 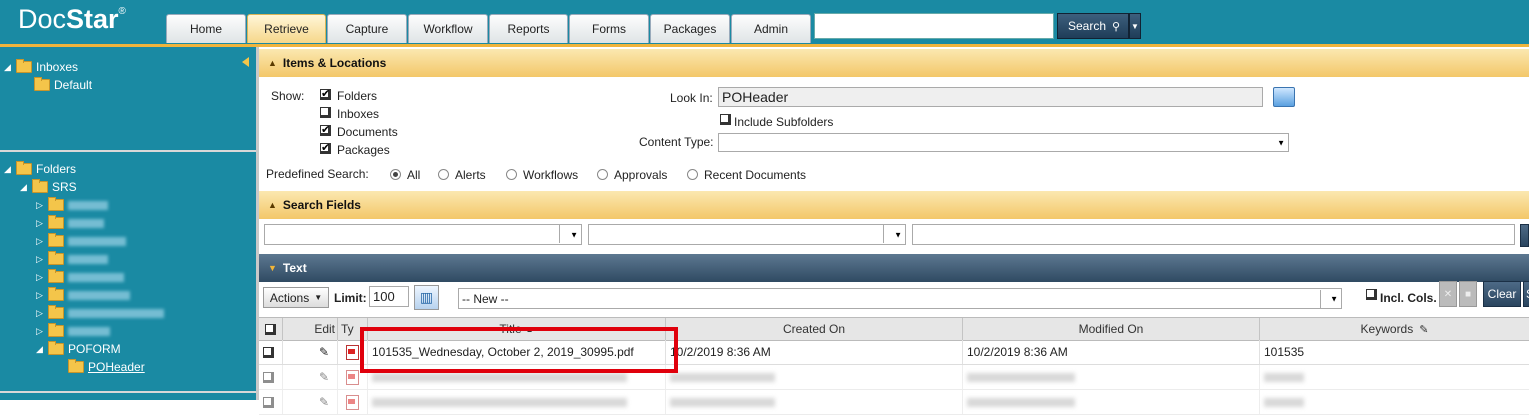 I want to click on predefined-alerts-label: Alerts, so click(x=470, y=175).